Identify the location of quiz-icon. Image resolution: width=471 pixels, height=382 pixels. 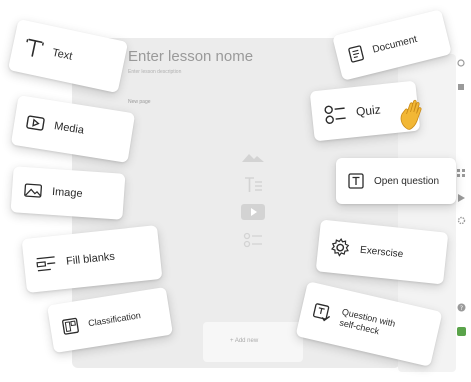
(335, 114).